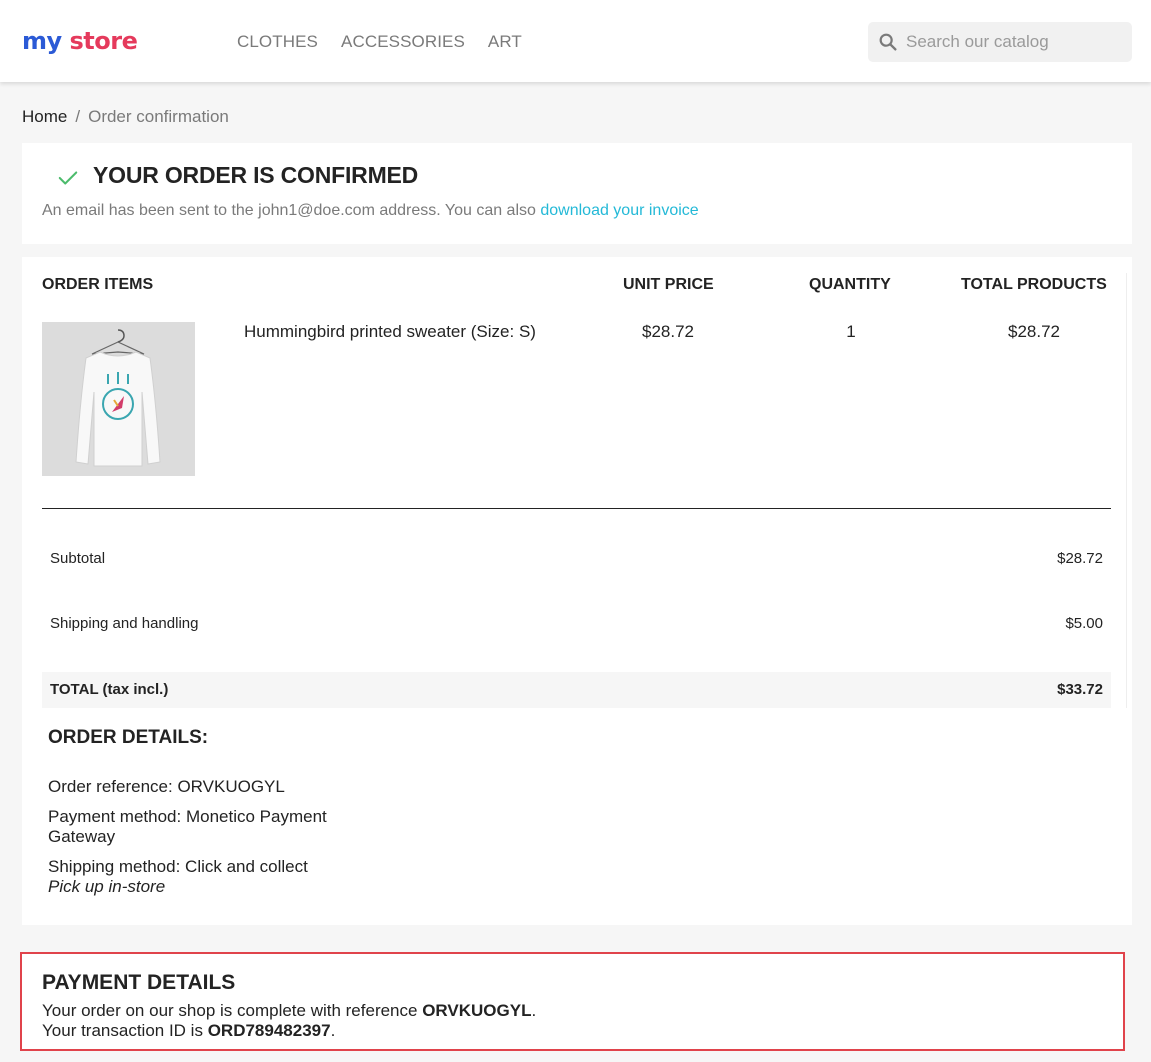  I want to click on transaction-id-value: ORD789482397, so click(269, 1030).